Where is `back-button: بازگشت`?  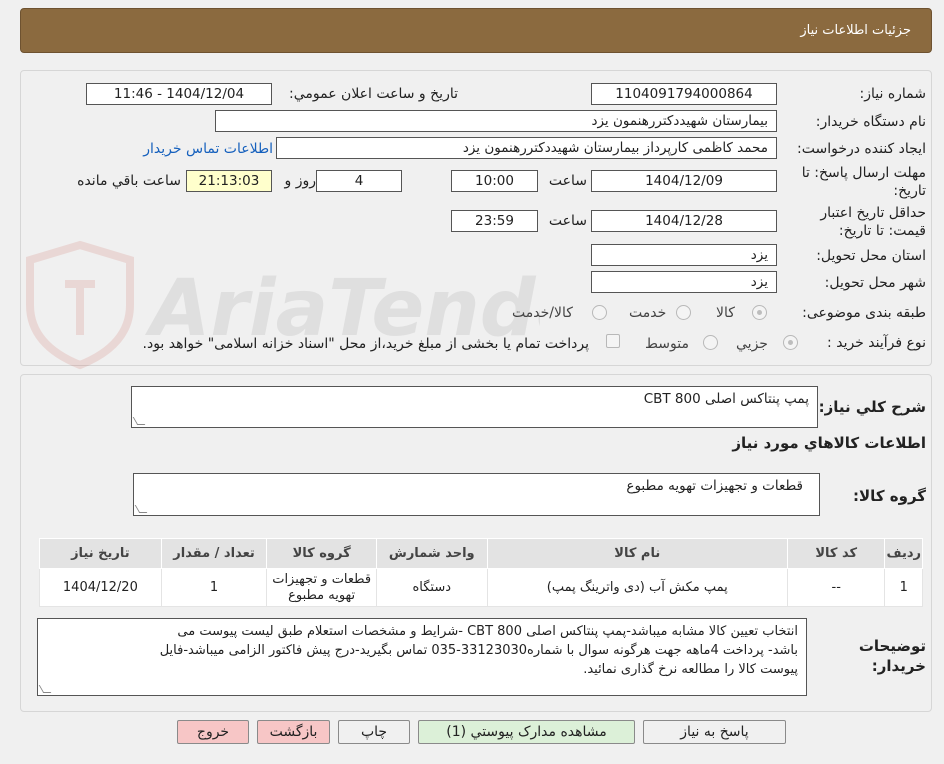
back-button: بازگشت is located at coordinates (293, 732).